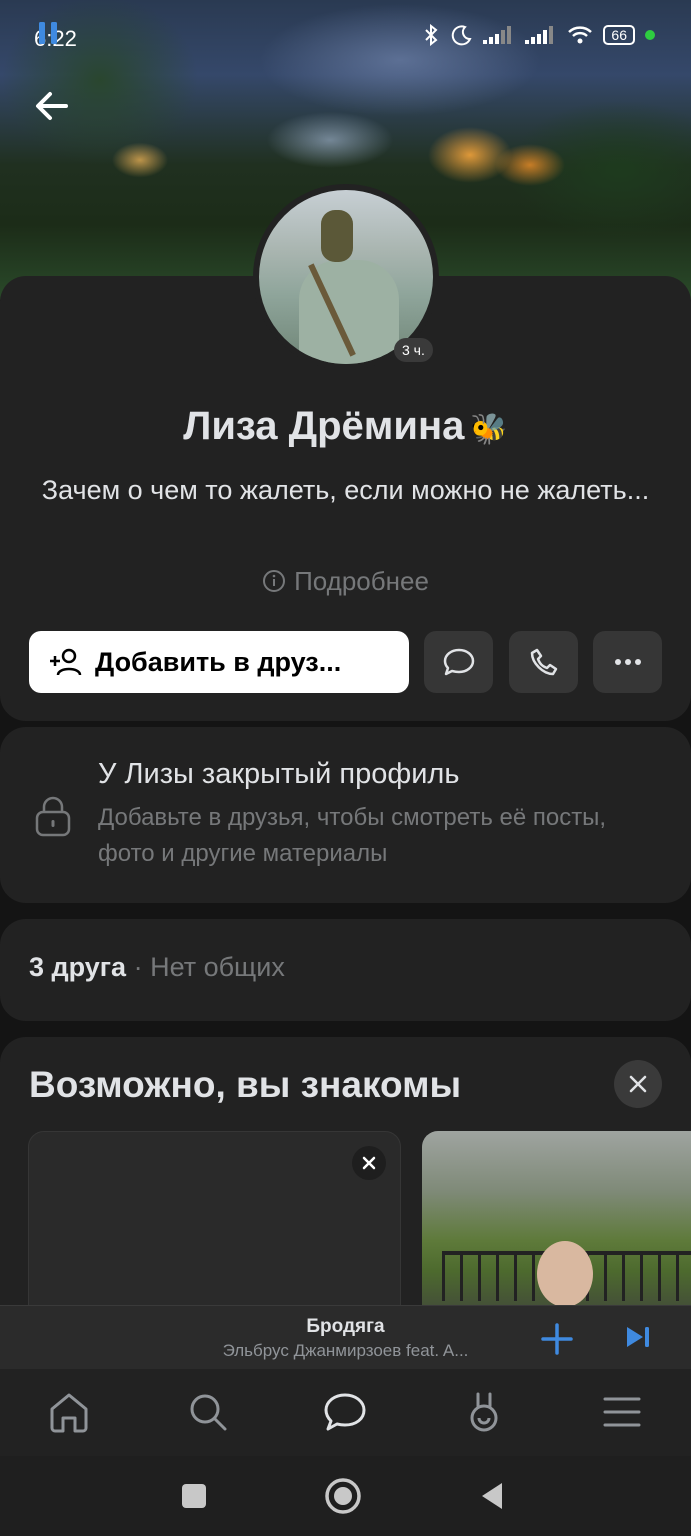 The width and height of the screenshot is (691, 1536). What do you see at coordinates (279, 774) in the screenshot?
I see `closed-profile-title: У Лизы закрытый профиль` at bounding box center [279, 774].